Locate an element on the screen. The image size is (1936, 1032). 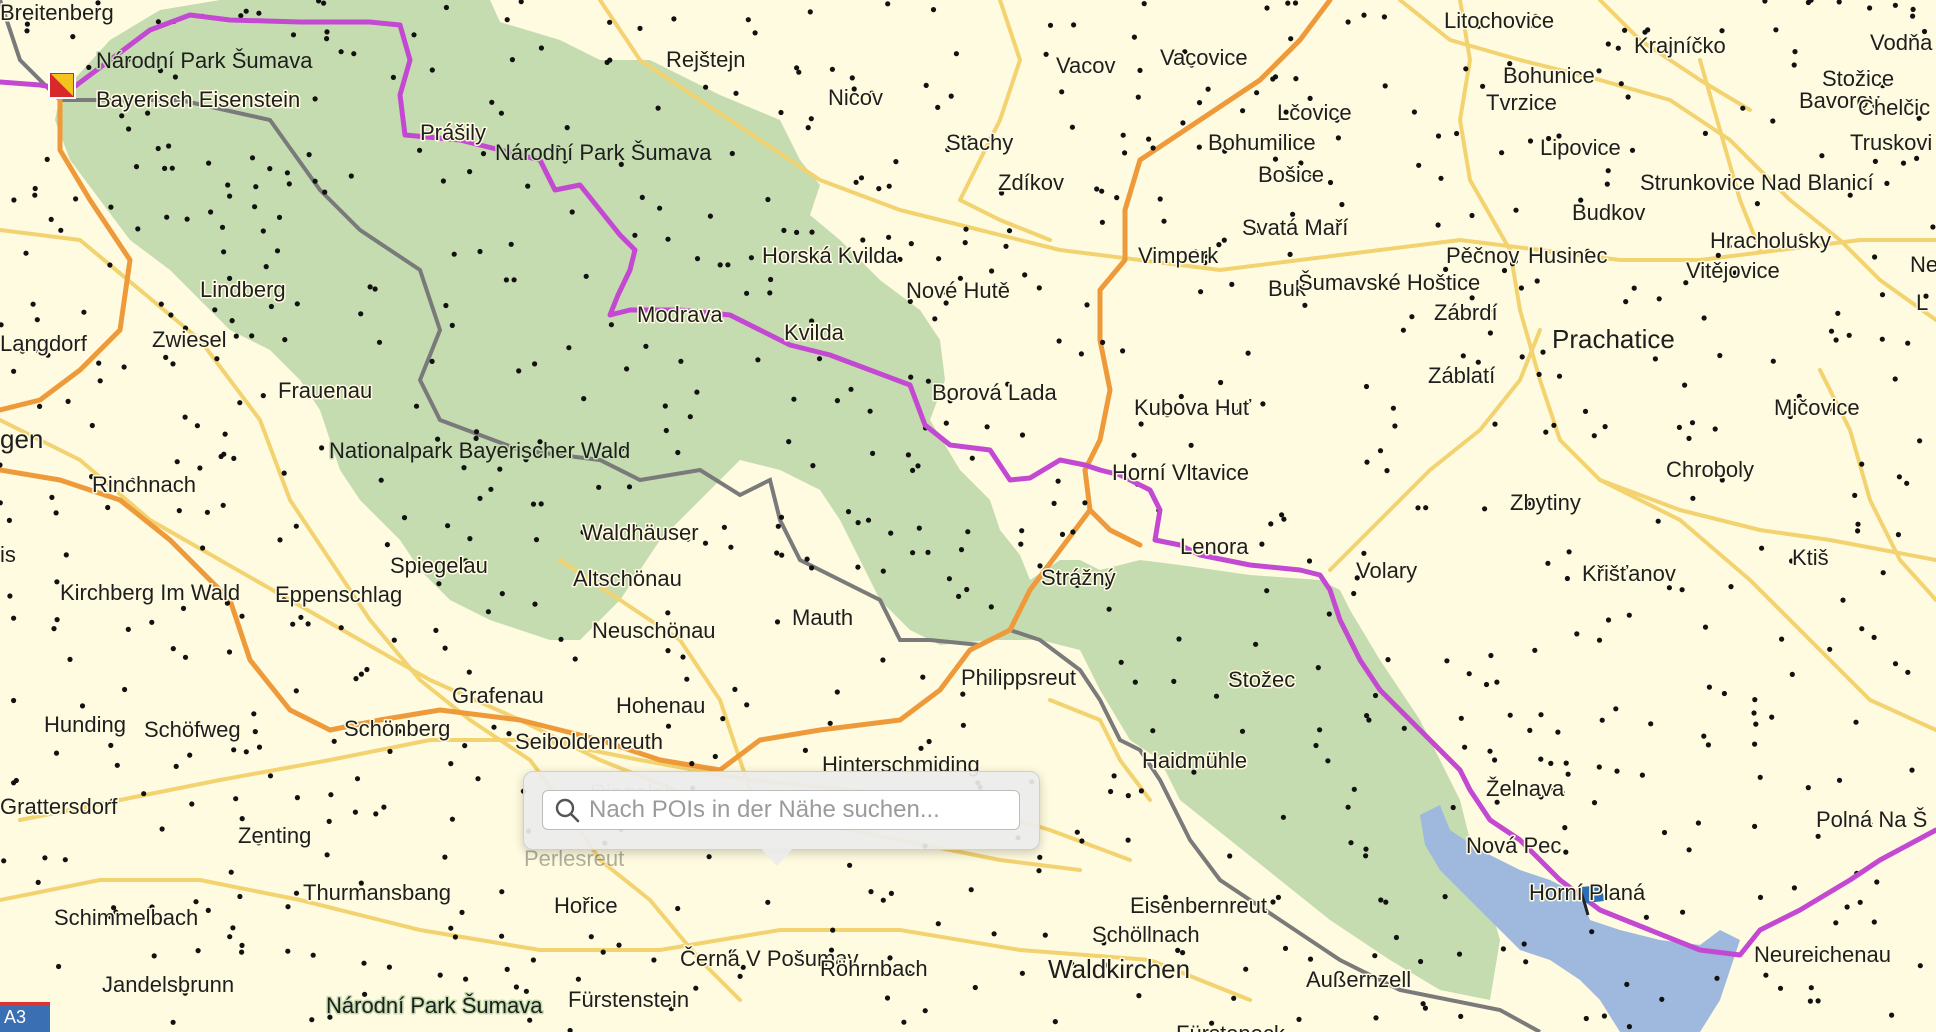
place-label: Kvilda is located at coordinates (815, 333).